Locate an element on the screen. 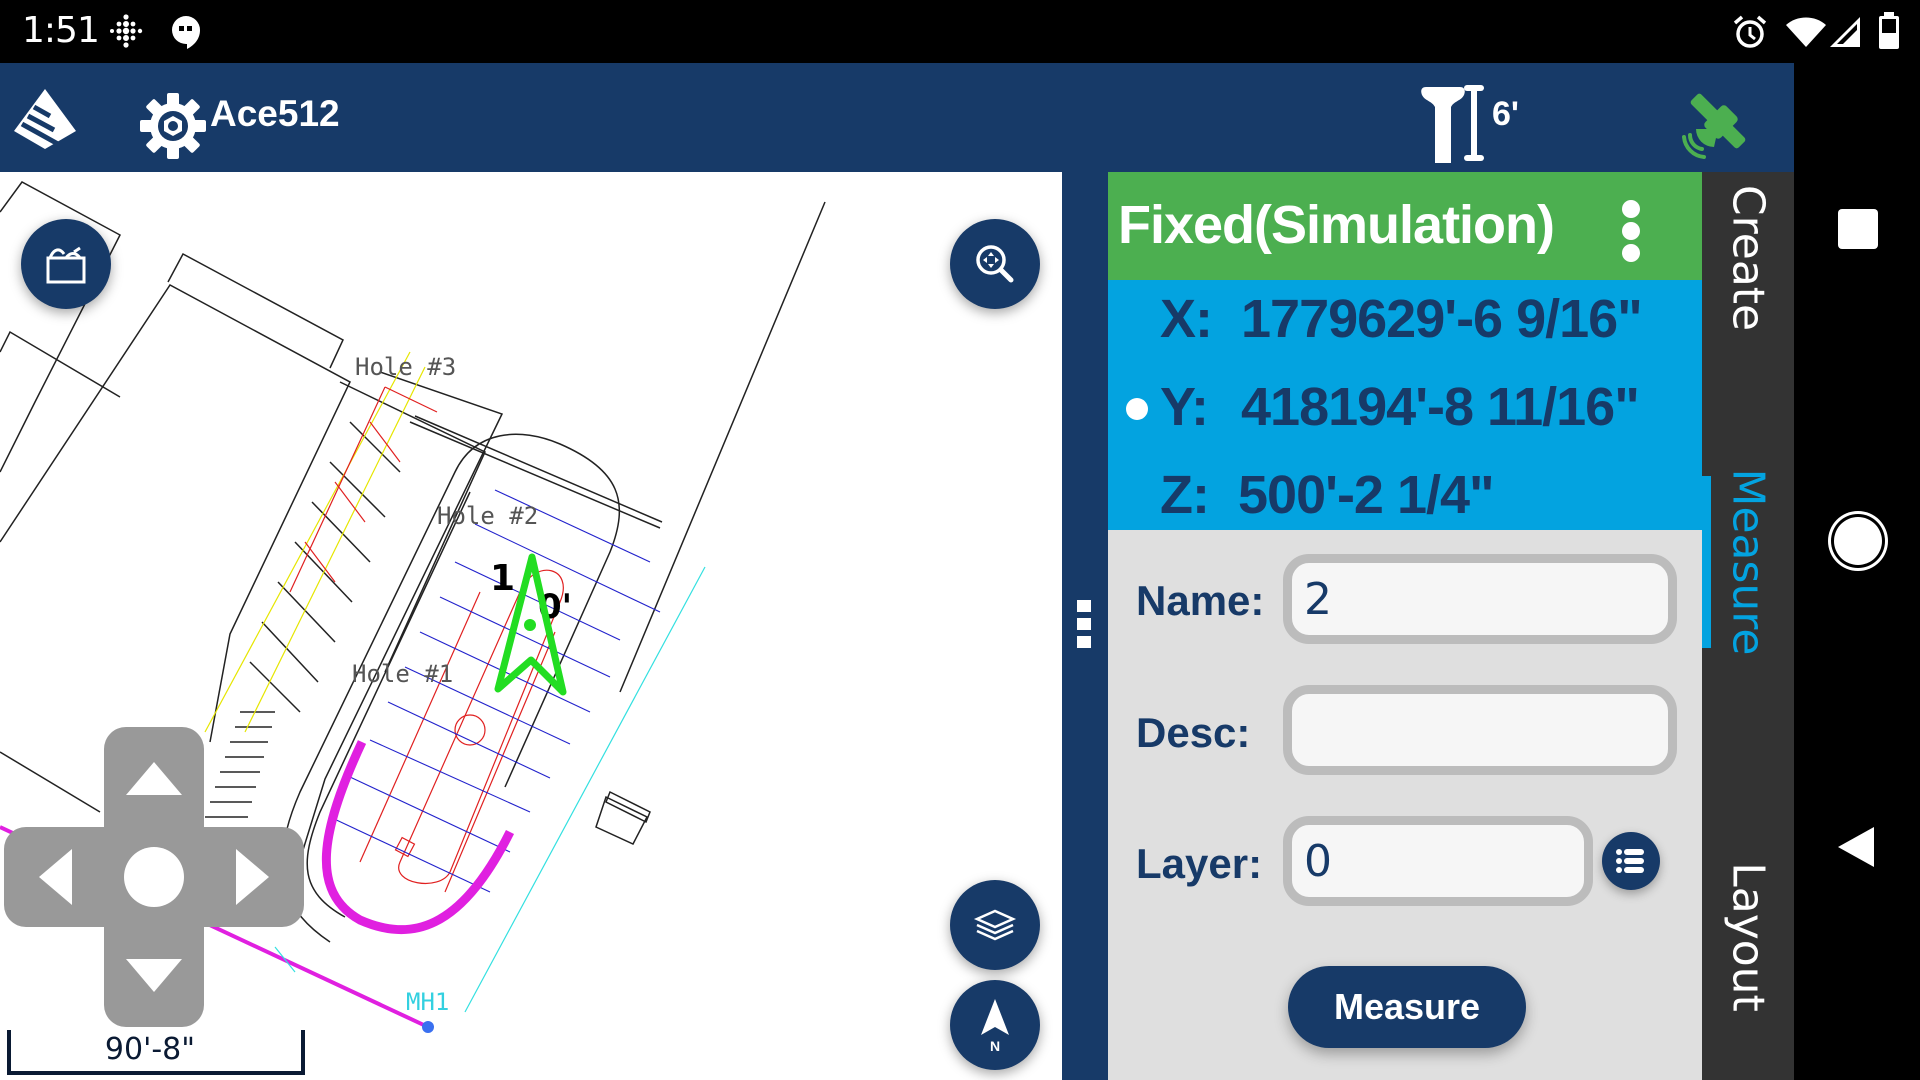 The image size is (1920, 1080). dim-text-1: 1 is located at coordinates (502, 578).